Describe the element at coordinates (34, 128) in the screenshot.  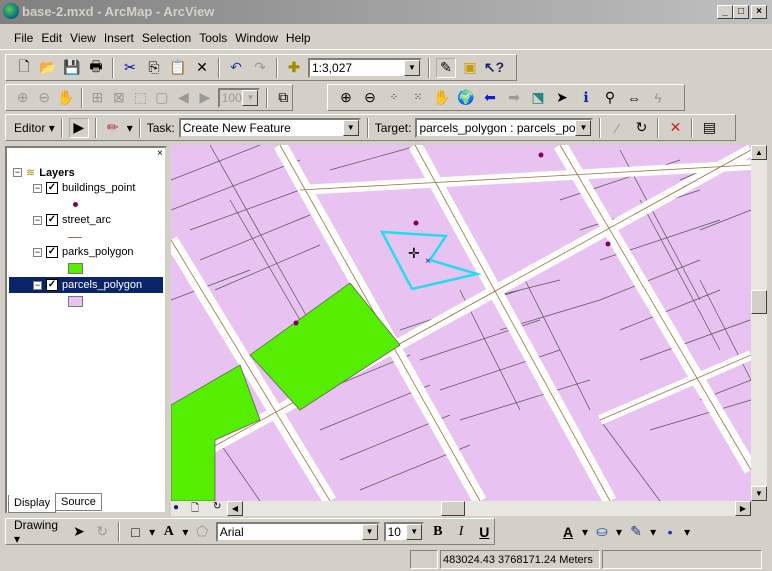
I see `editor-menu: Editor ▾` at that location.